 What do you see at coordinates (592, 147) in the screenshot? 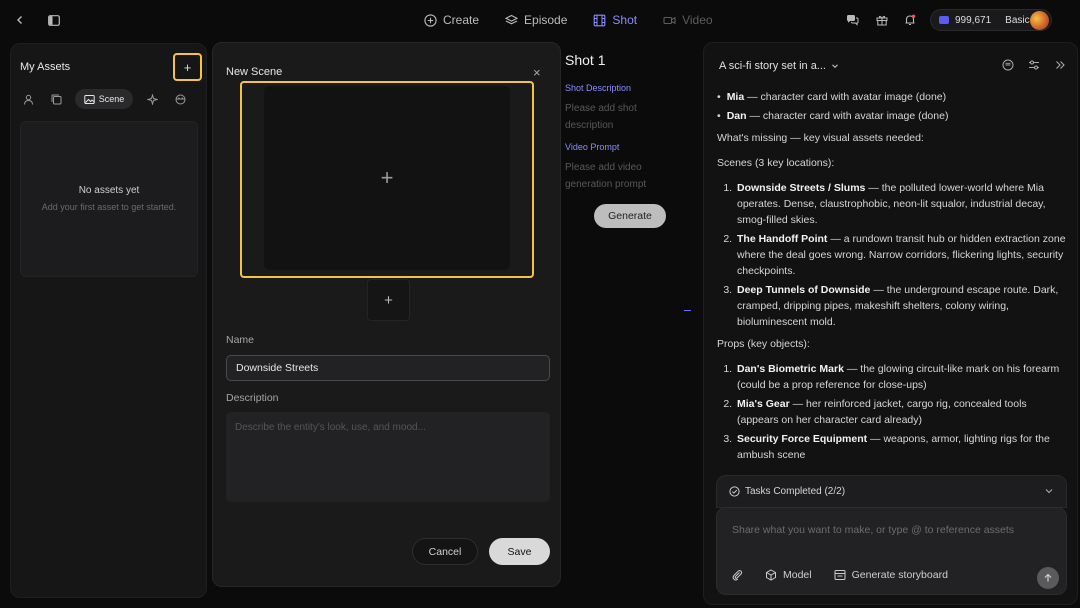
I see `video-prompt-label: Video Prompt` at bounding box center [592, 147].